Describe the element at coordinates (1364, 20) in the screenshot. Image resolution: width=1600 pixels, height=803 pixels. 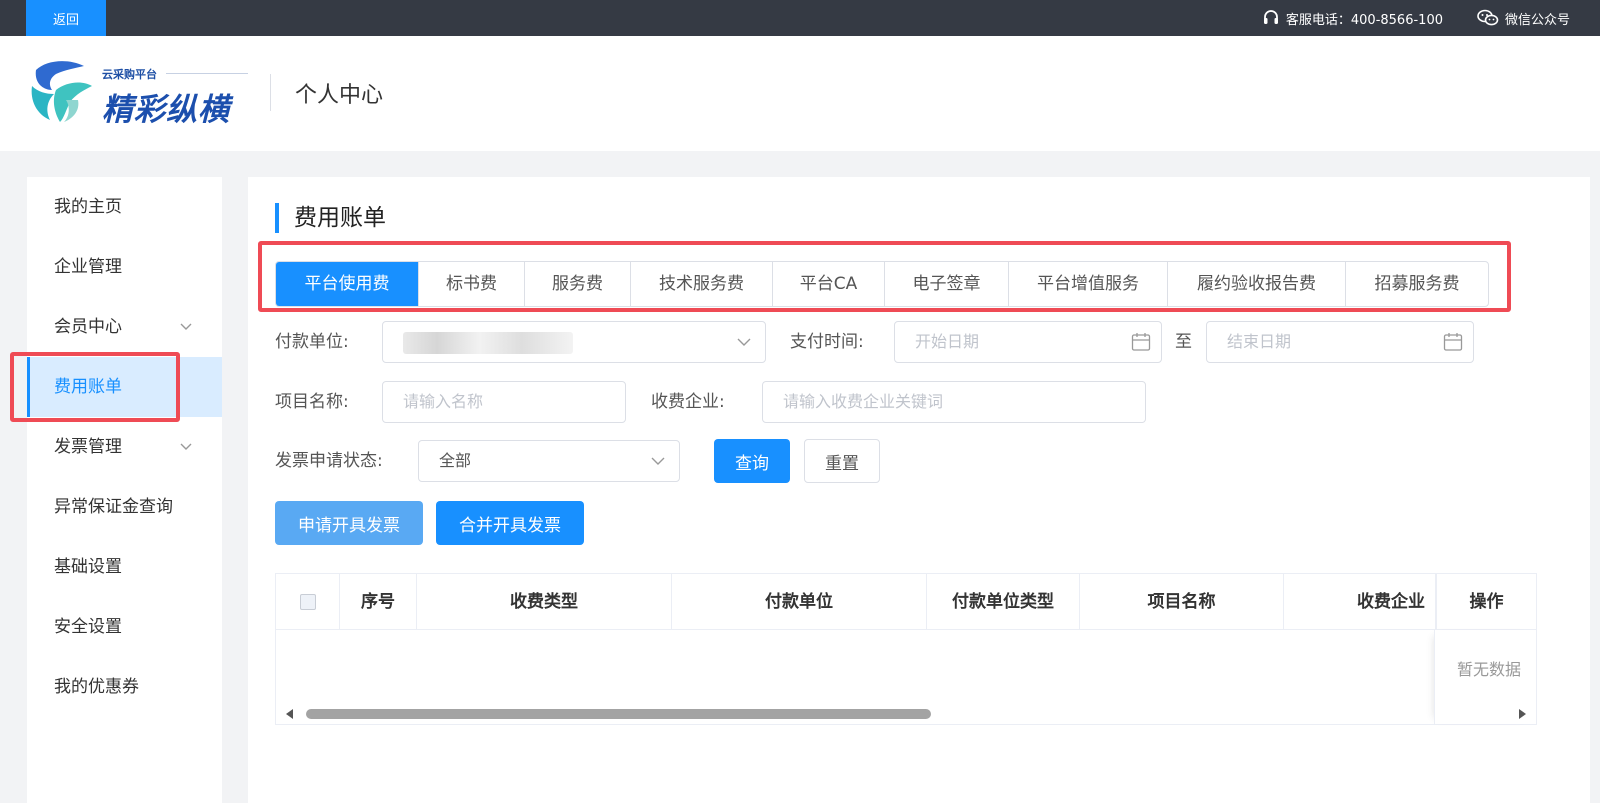
I see `service-phone-text: 客服电话：400-8566-100` at that location.